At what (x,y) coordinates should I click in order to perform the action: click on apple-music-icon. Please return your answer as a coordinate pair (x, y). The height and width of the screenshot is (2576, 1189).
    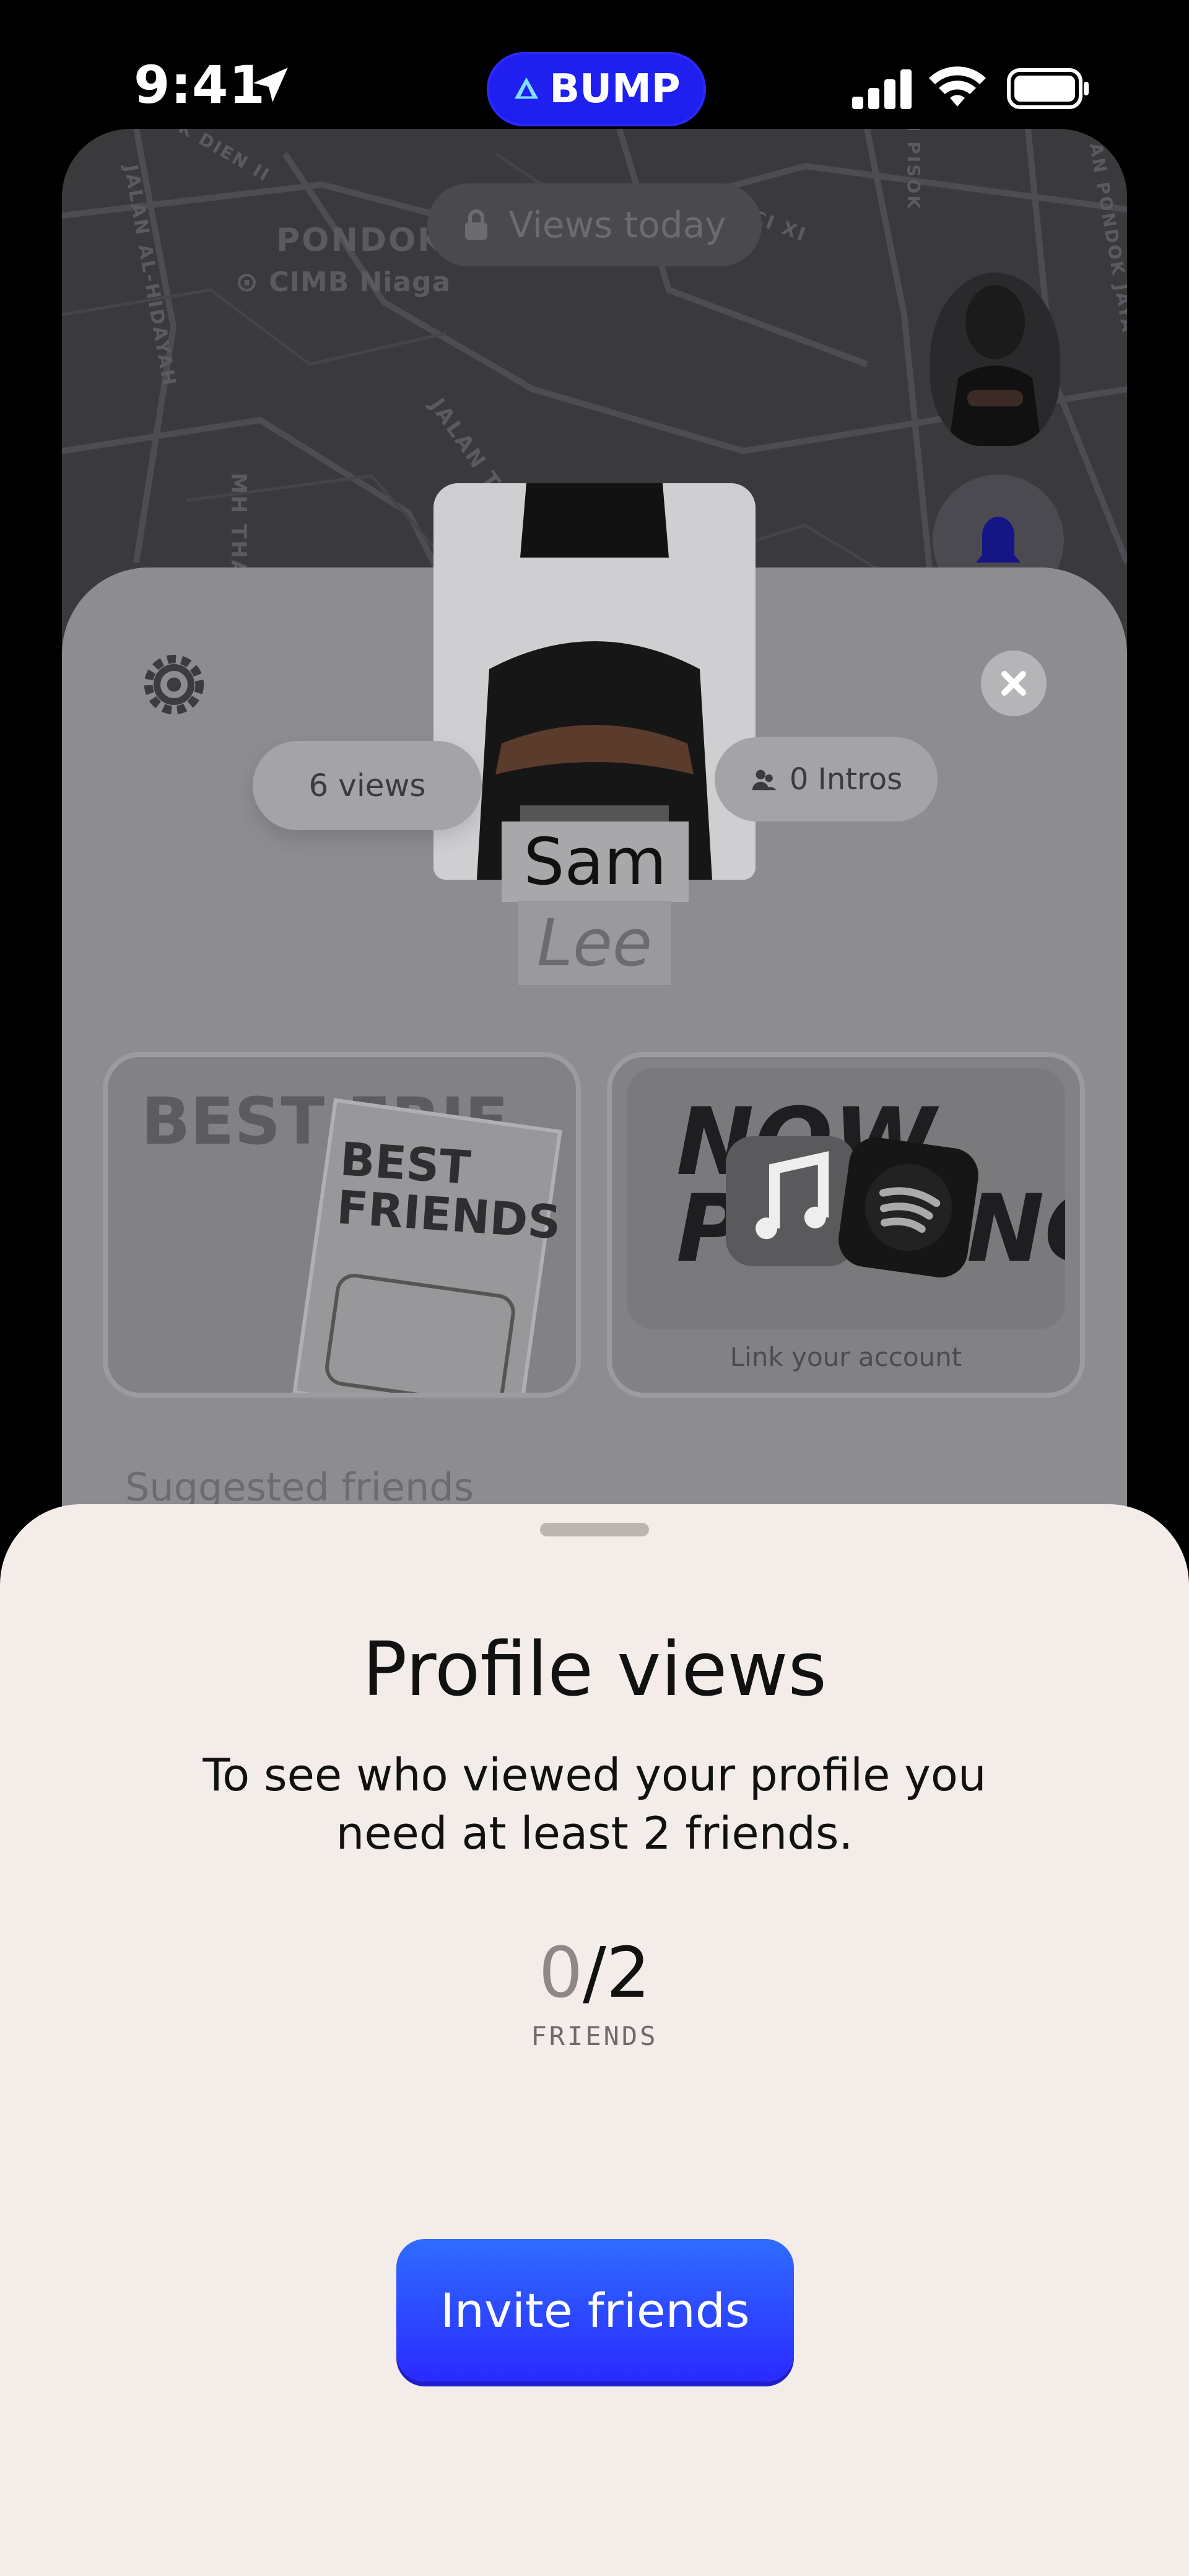
    Looking at the image, I should click on (791, 1201).